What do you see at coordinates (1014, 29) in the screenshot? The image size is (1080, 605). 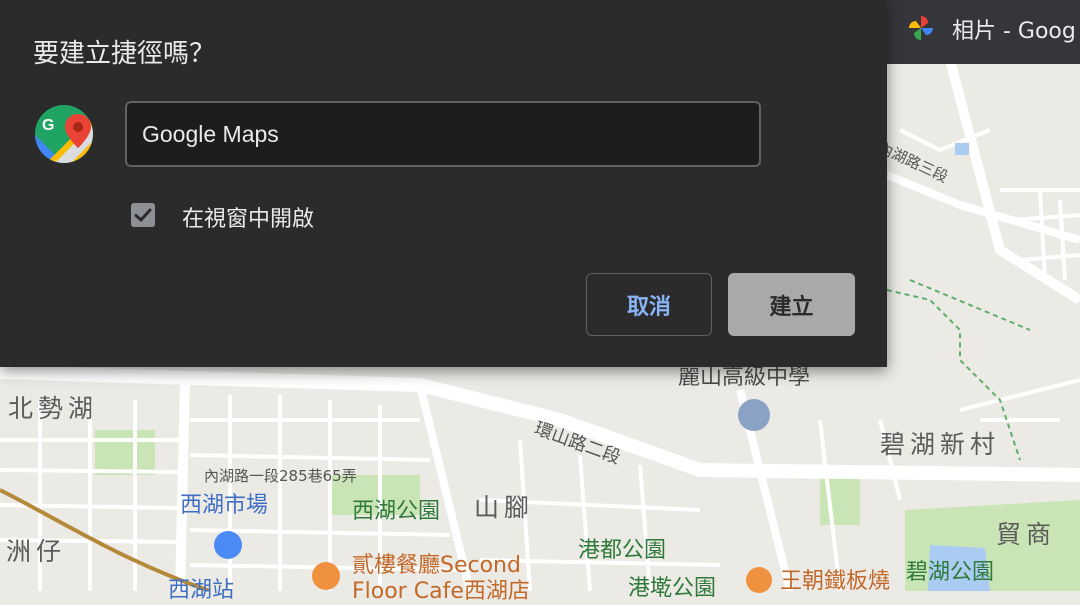 I see `browser-tab-title: 相片 - Goog` at bounding box center [1014, 29].